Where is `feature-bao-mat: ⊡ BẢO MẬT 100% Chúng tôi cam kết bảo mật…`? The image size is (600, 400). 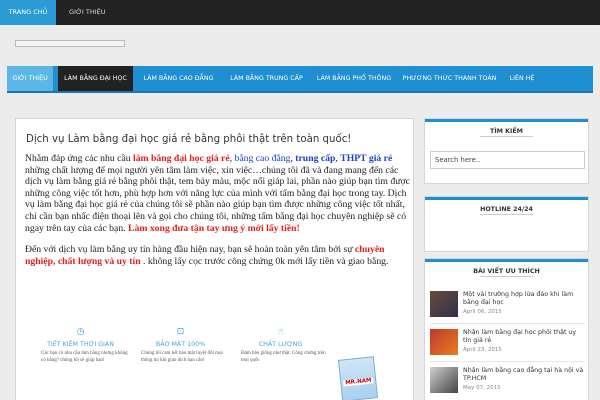 feature-bao-mat: ⊡ BẢO MẬT 100% Chúng tôi cam kết bảo mật… is located at coordinates (180, 345).